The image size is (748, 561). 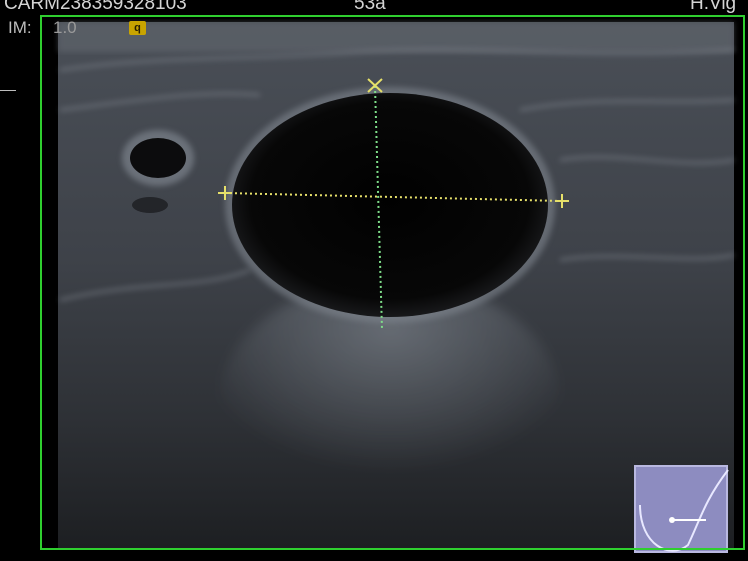 What do you see at coordinates (95, 7) in the screenshot?
I see `patient-id: CARM238359328103` at bounding box center [95, 7].